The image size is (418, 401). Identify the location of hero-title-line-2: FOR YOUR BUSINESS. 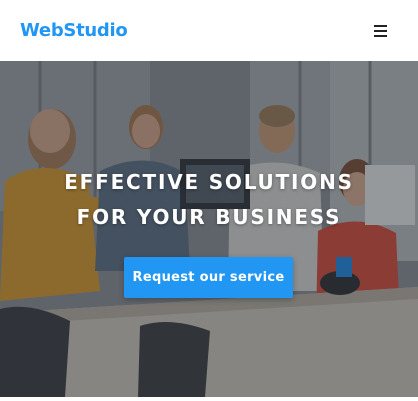
(209, 217).